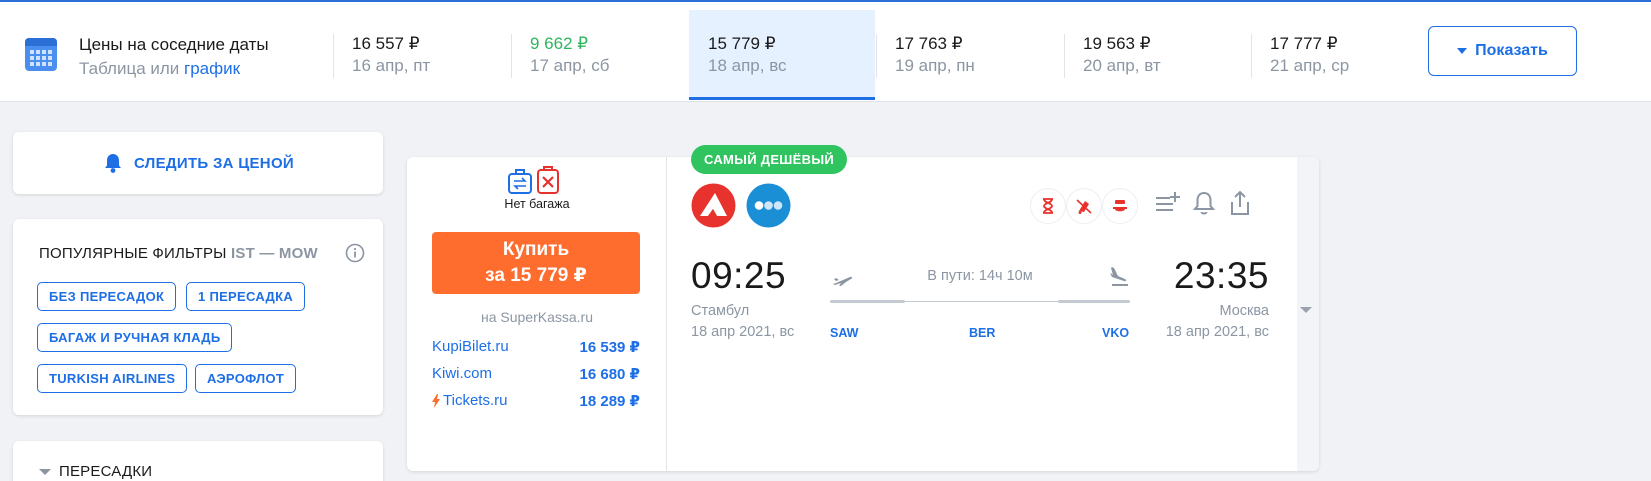 Image resolution: width=1651 pixels, height=481 pixels. I want to click on show-dates-button: Показать, so click(1502, 51).